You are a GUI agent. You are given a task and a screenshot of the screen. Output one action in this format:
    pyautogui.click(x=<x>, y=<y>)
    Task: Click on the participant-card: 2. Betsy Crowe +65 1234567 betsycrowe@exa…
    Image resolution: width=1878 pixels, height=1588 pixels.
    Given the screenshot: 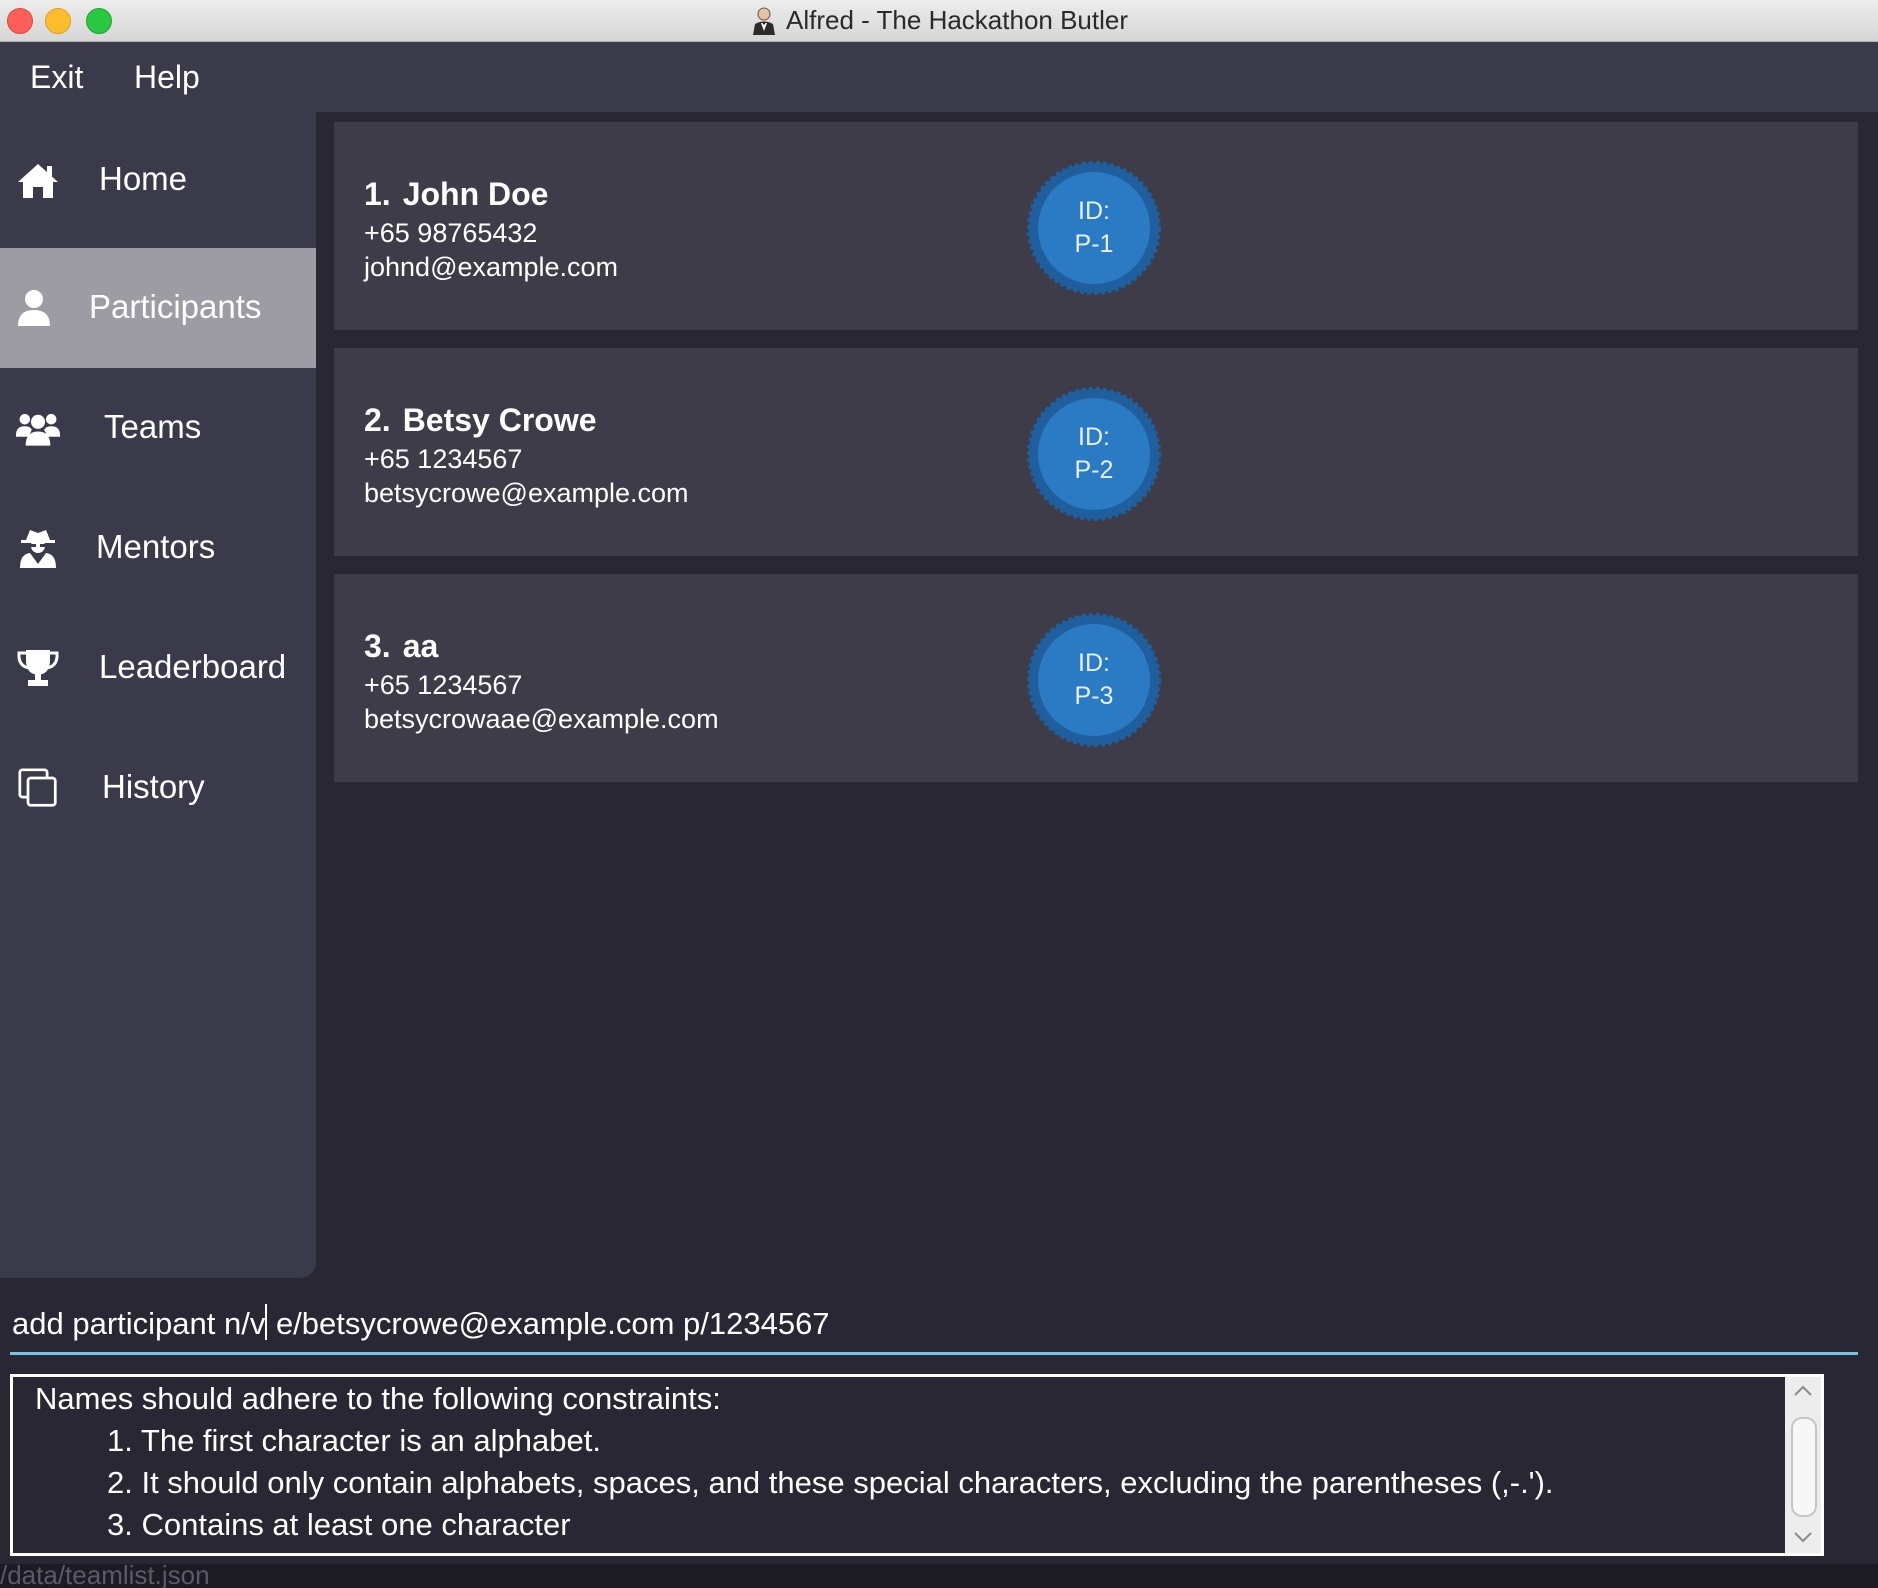 What is the action you would take?
    pyautogui.click(x=1096, y=452)
    